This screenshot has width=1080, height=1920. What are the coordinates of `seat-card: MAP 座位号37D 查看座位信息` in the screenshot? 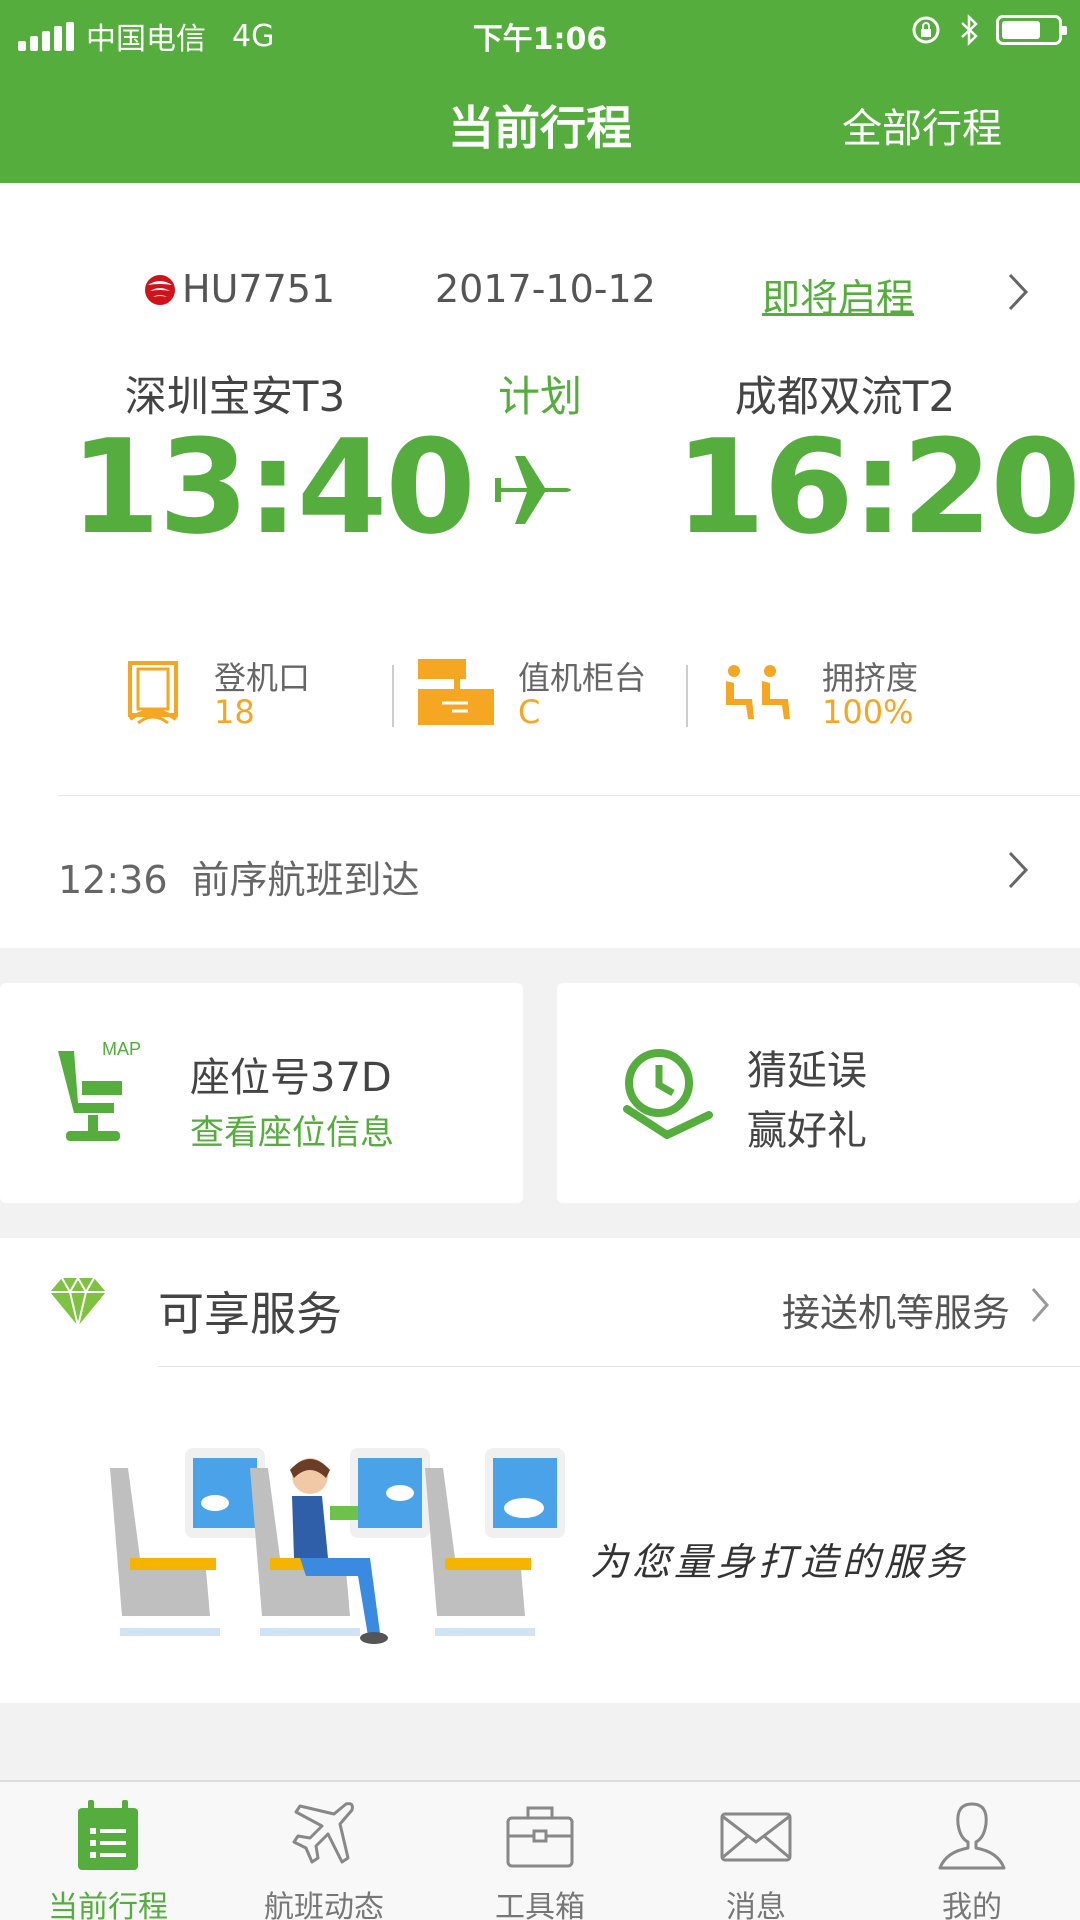 It's located at (261, 1093).